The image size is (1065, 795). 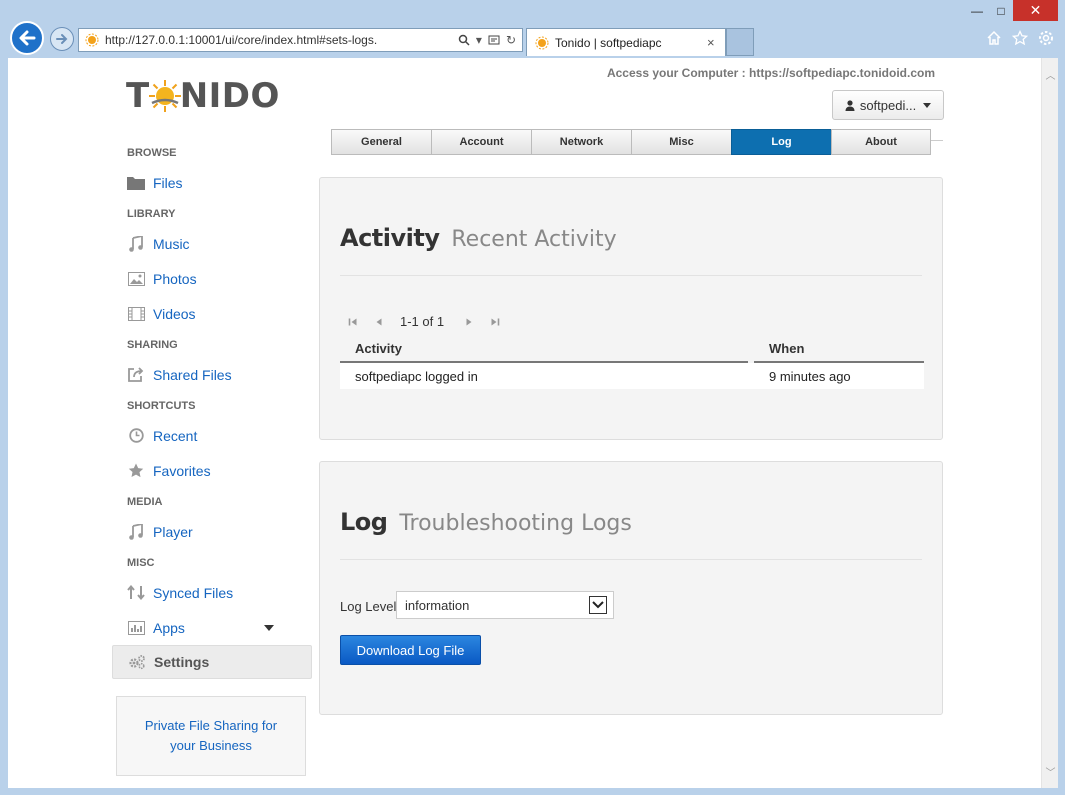 What do you see at coordinates (464, 40) in the screenshot?
I see `search-icon` at bounding box center [464, 40].